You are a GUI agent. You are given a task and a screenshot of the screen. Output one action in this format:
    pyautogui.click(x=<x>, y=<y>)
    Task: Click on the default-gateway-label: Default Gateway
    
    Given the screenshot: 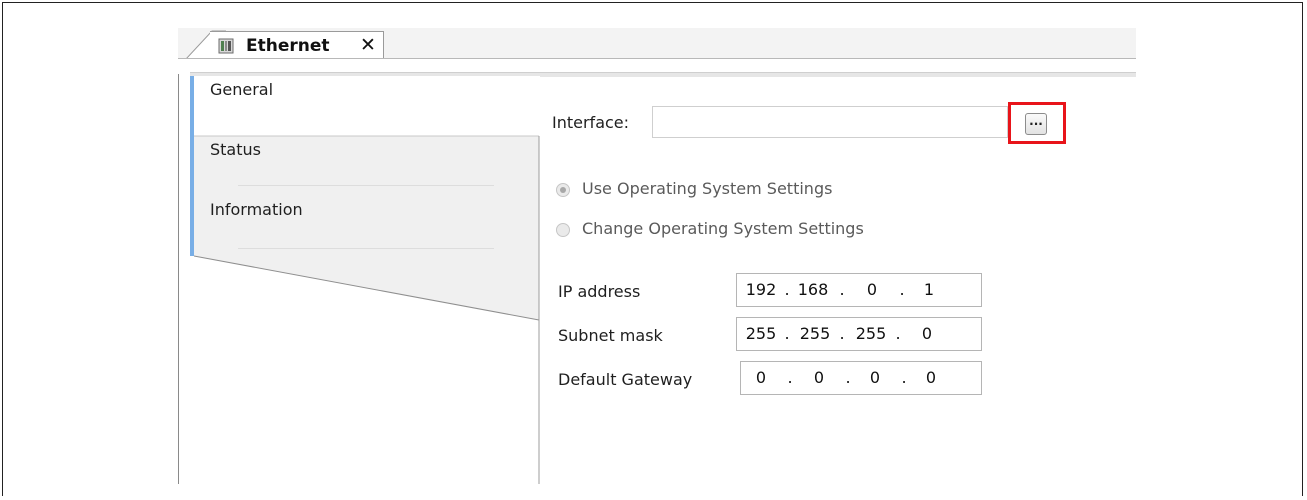 What is the action you would take?
    pyautogui.click(x=625, y=379)
    